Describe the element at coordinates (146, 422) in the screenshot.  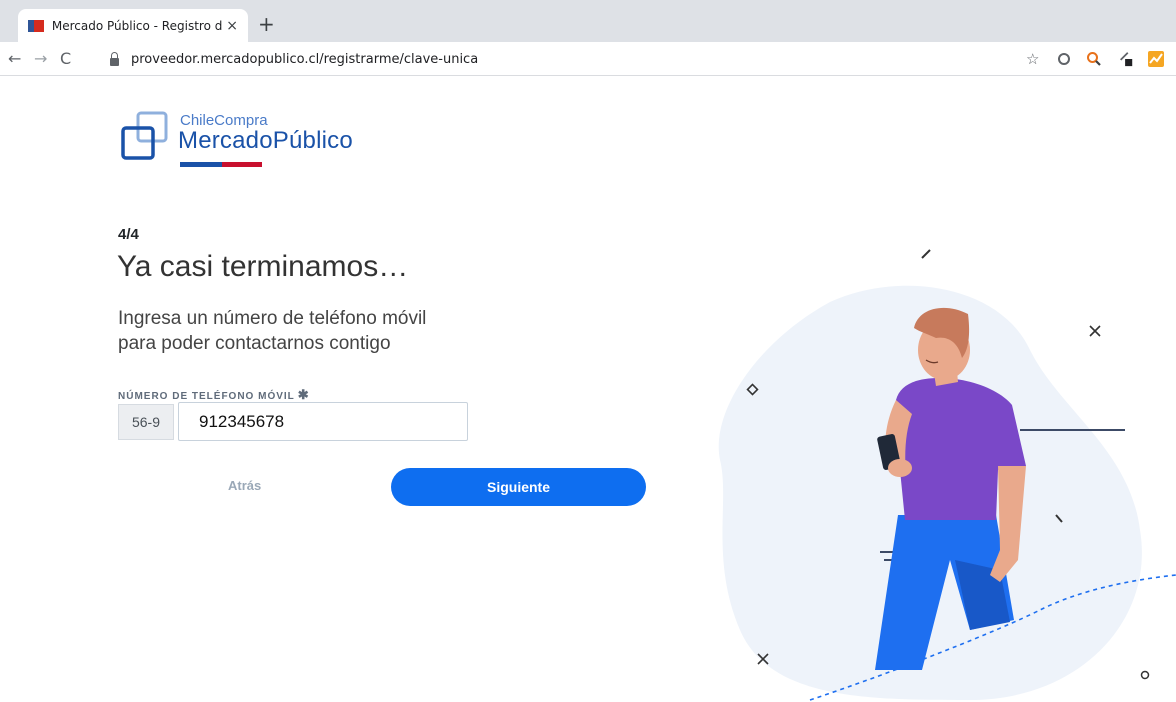
I see `phone-prefix: 56-9` at that location.